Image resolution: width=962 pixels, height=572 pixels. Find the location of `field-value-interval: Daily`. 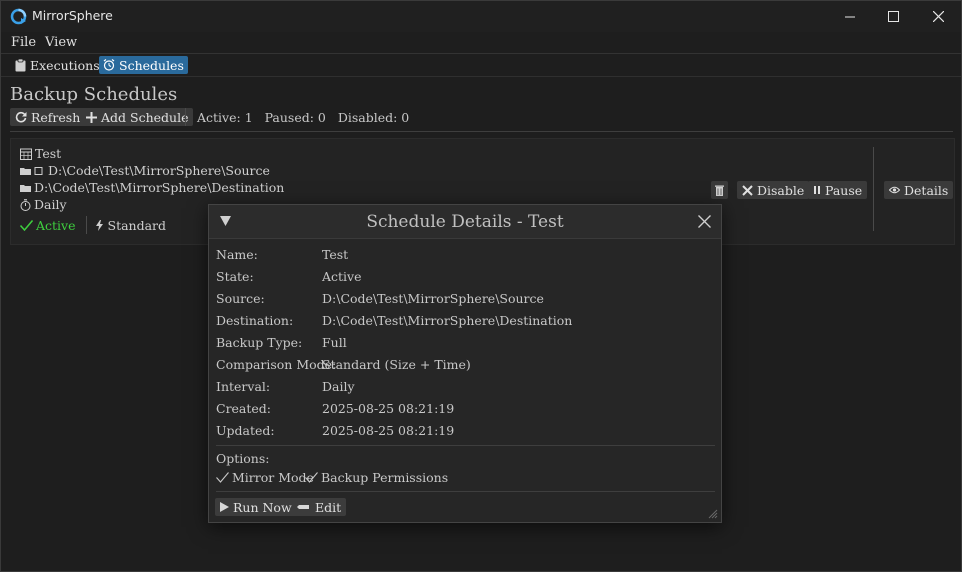

field-value-interval: Daily is located at coordinates (338, 386).